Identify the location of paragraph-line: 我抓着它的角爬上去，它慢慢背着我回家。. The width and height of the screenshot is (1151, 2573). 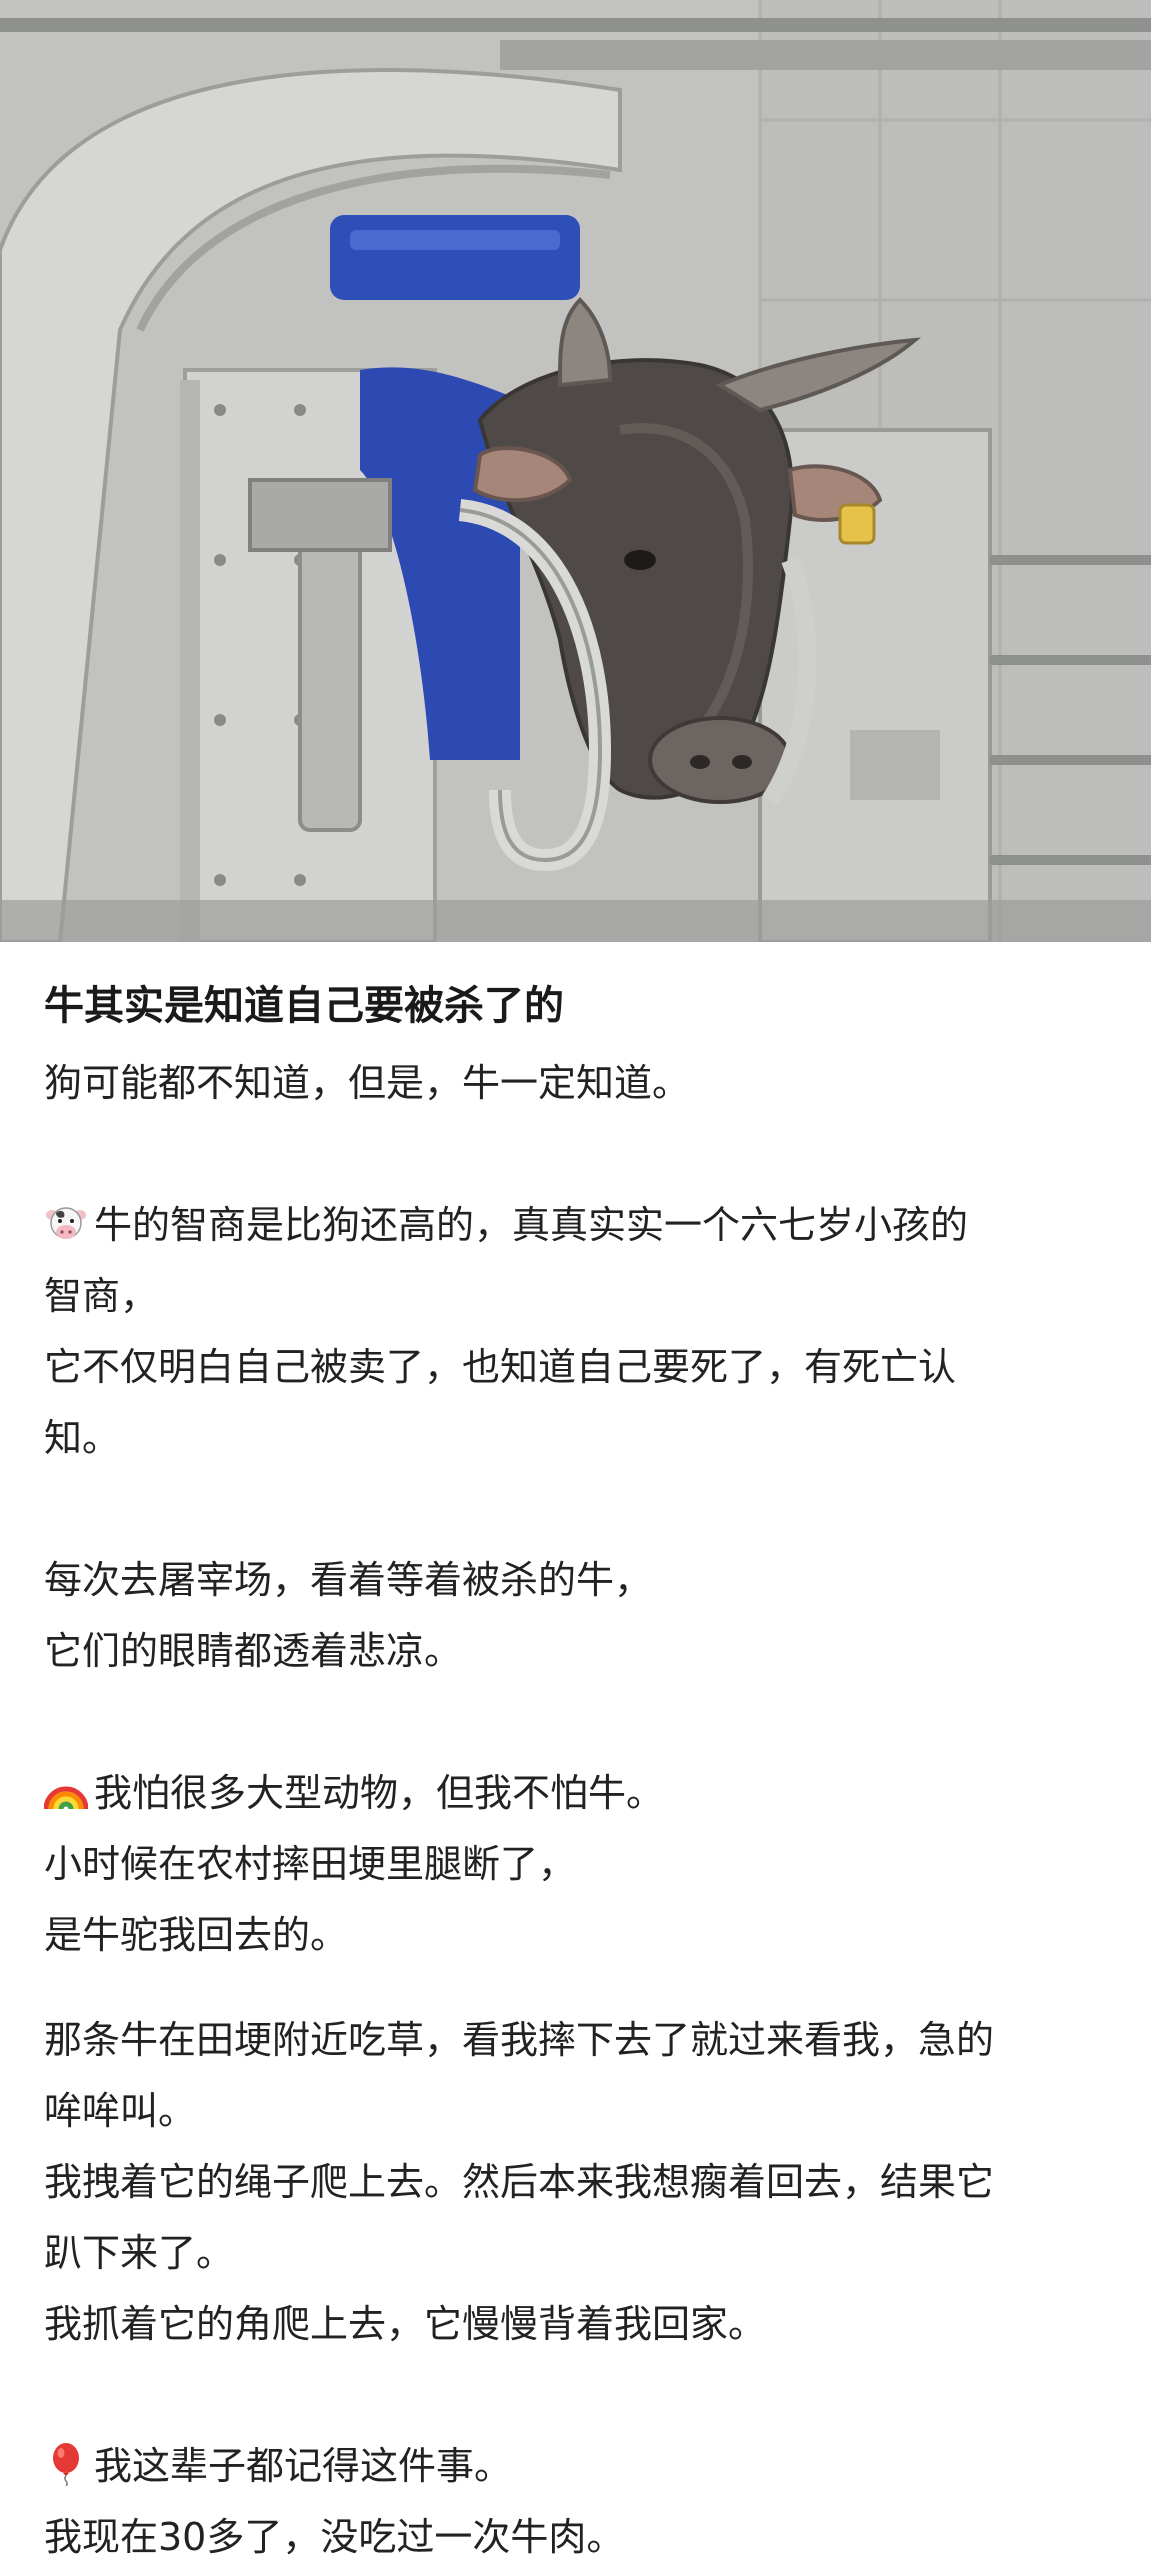
(405, 2324).